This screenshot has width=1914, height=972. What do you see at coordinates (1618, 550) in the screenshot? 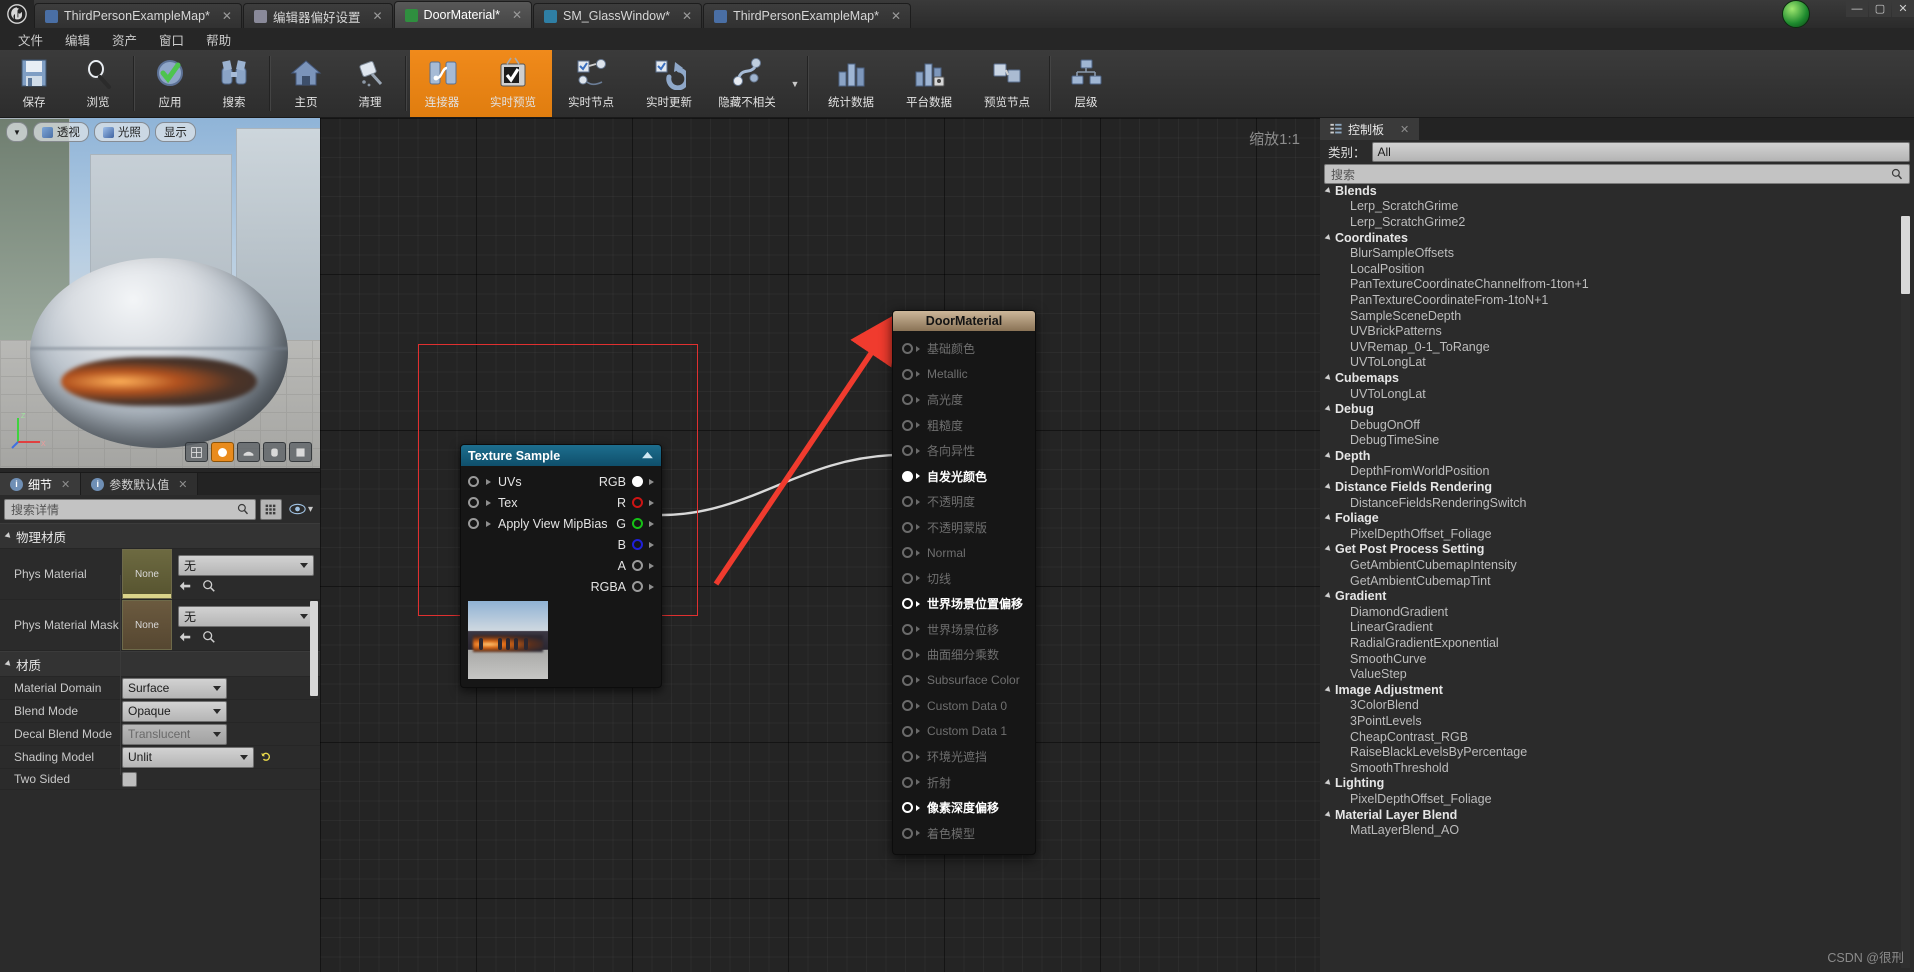
I see `palette-group-header: Get Post Process Setting` at bounding box center [1618, 550].